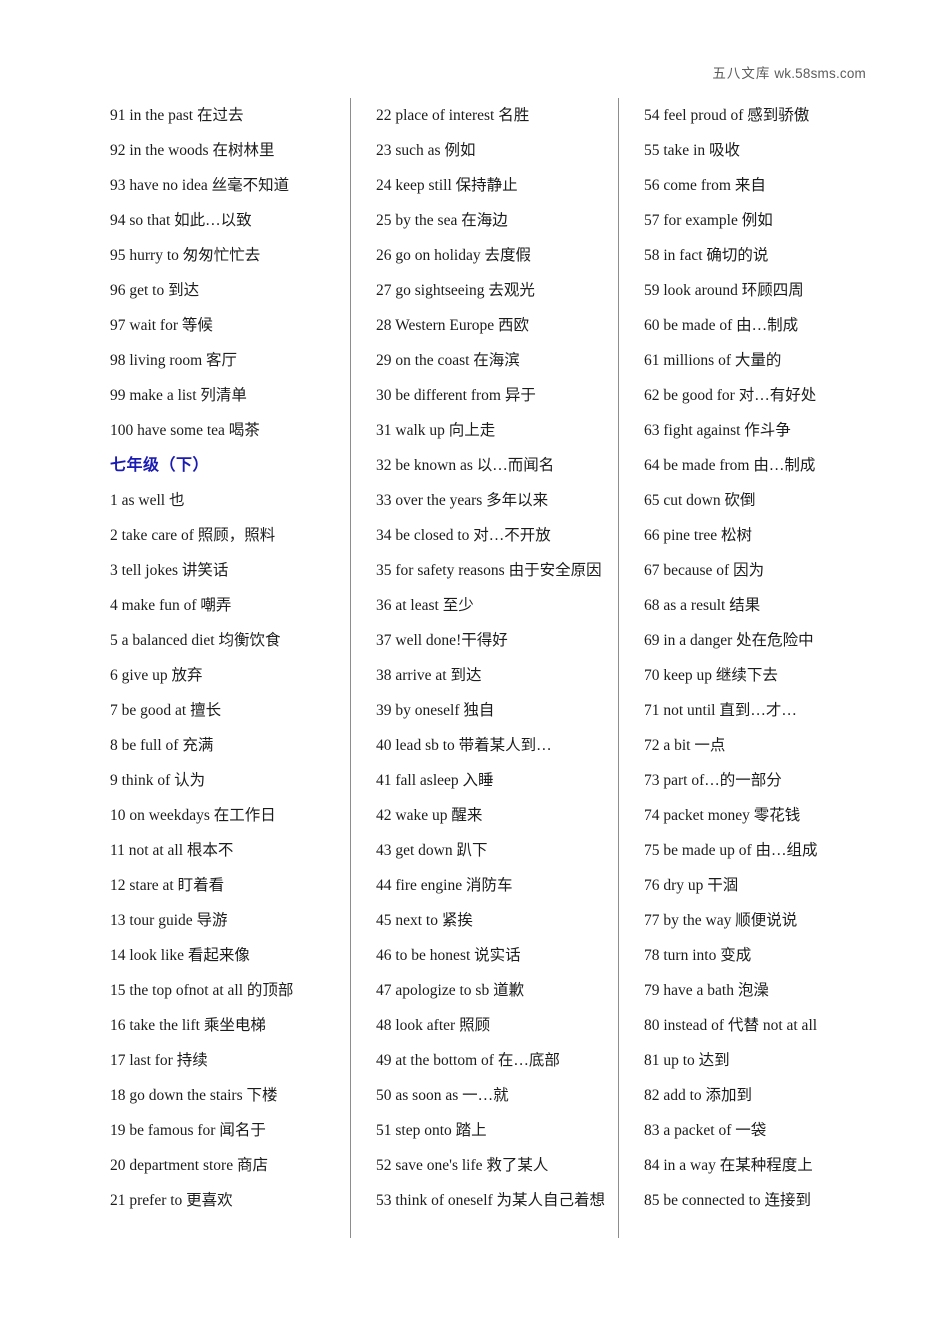 This screenshot has height=1344, width=950. I want to click on phrase-entry: 16 take the lift 乘坐电梯, so click(188, 1025).